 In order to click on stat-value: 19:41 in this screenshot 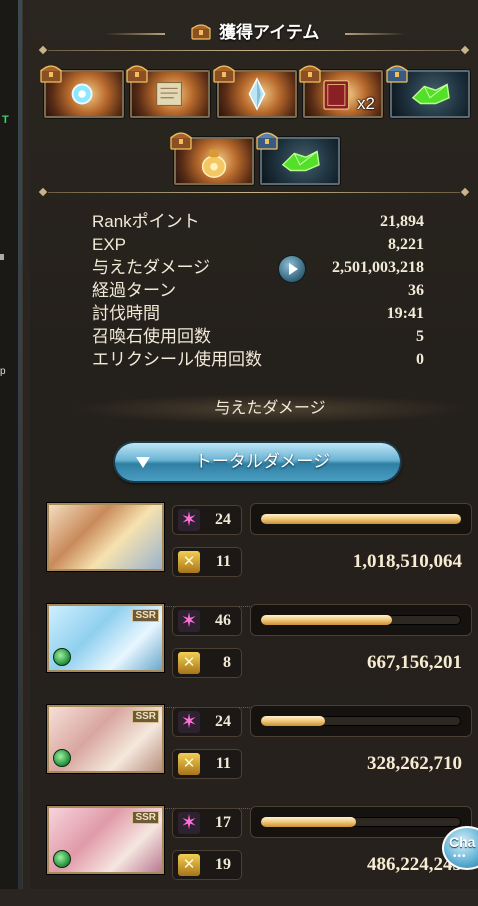, I will do `click(405, 313)`.